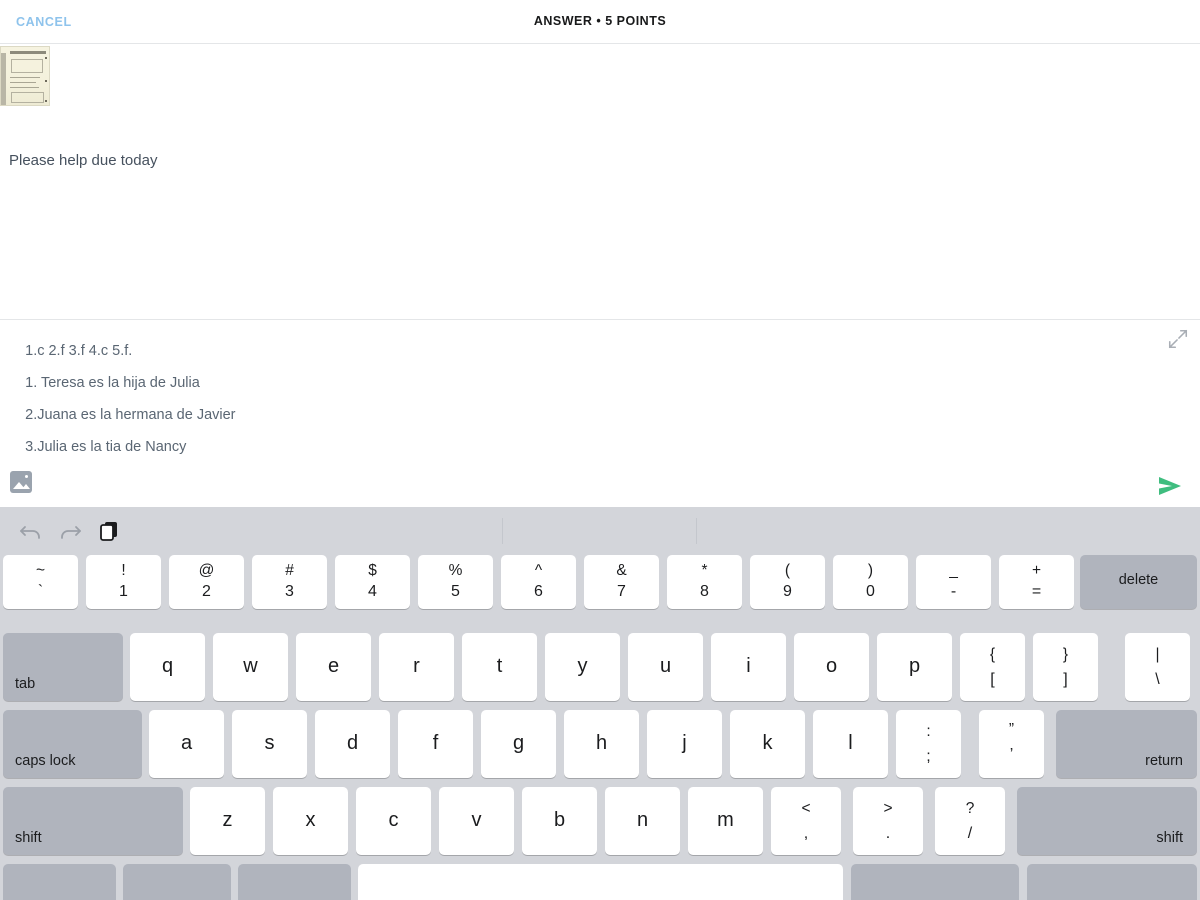 Image resolution: width=1200 pixels, height=900 pixels. What do you see at coordinates (476, 821) in the screenshot?
I see `key-v: v` at bounding box center [476, 821].